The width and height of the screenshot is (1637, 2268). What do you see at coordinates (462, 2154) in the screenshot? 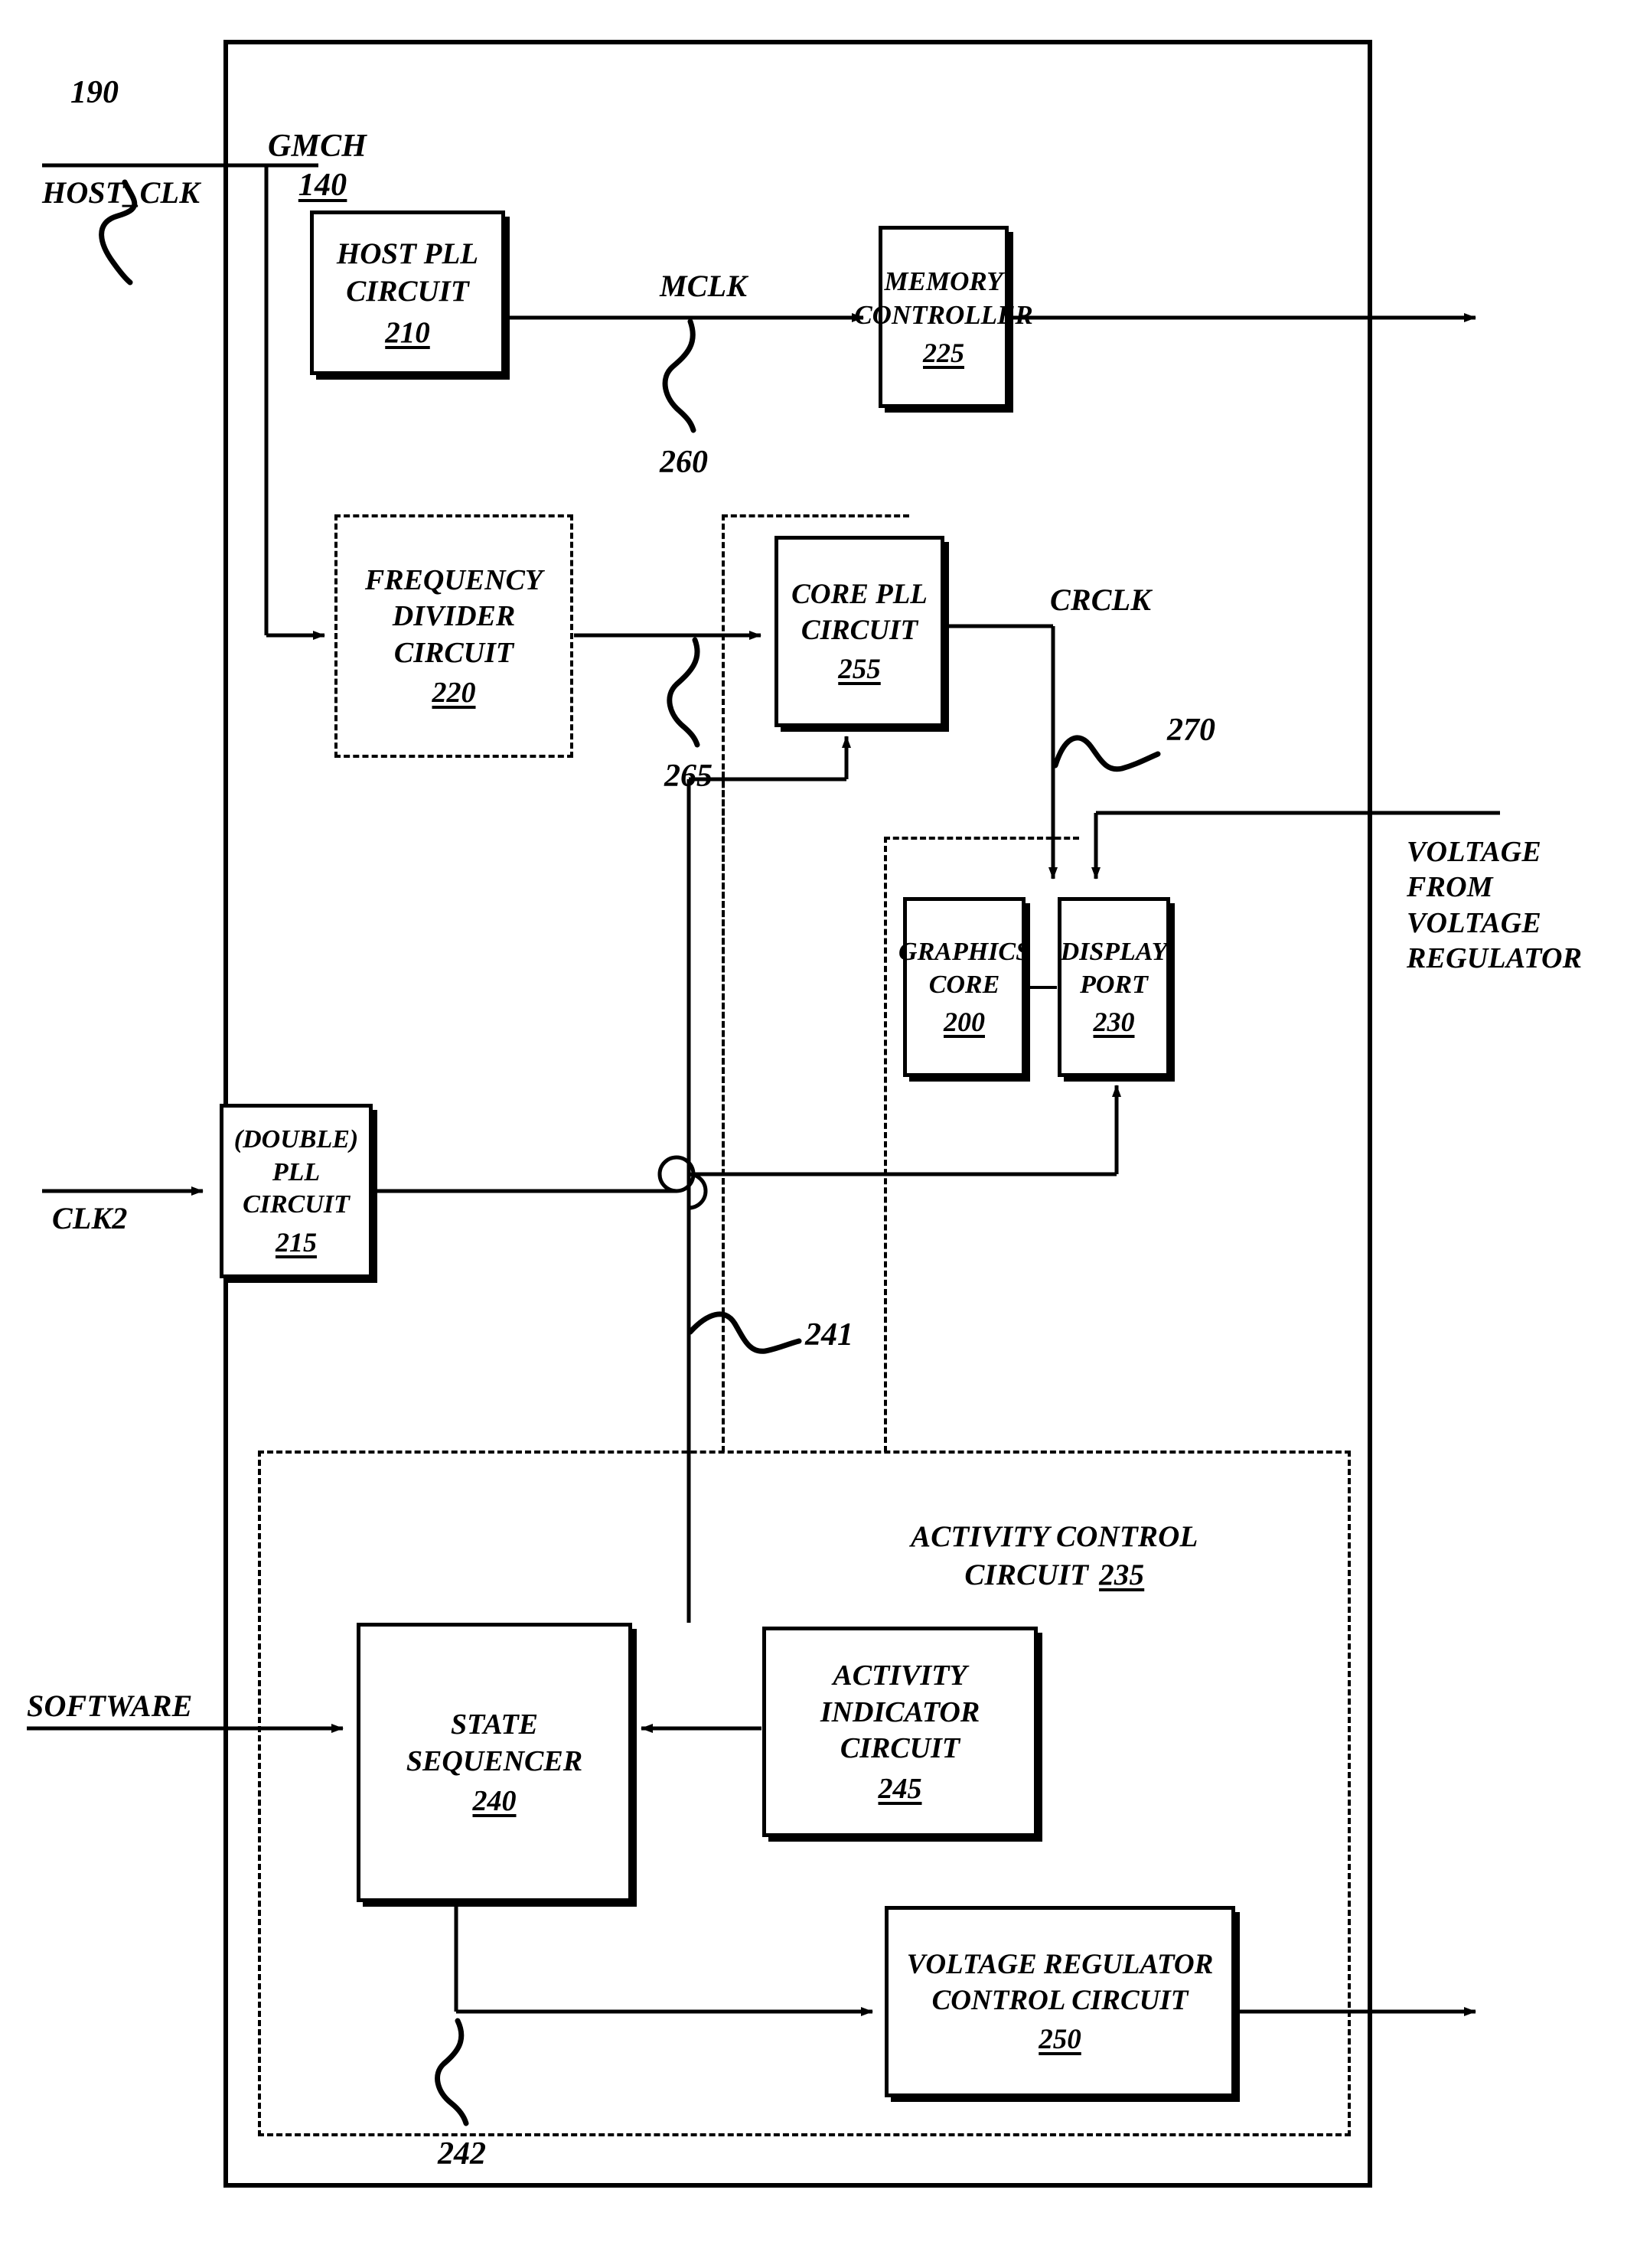
I see `ref-242: 242` at bounding box center [462, 2154].